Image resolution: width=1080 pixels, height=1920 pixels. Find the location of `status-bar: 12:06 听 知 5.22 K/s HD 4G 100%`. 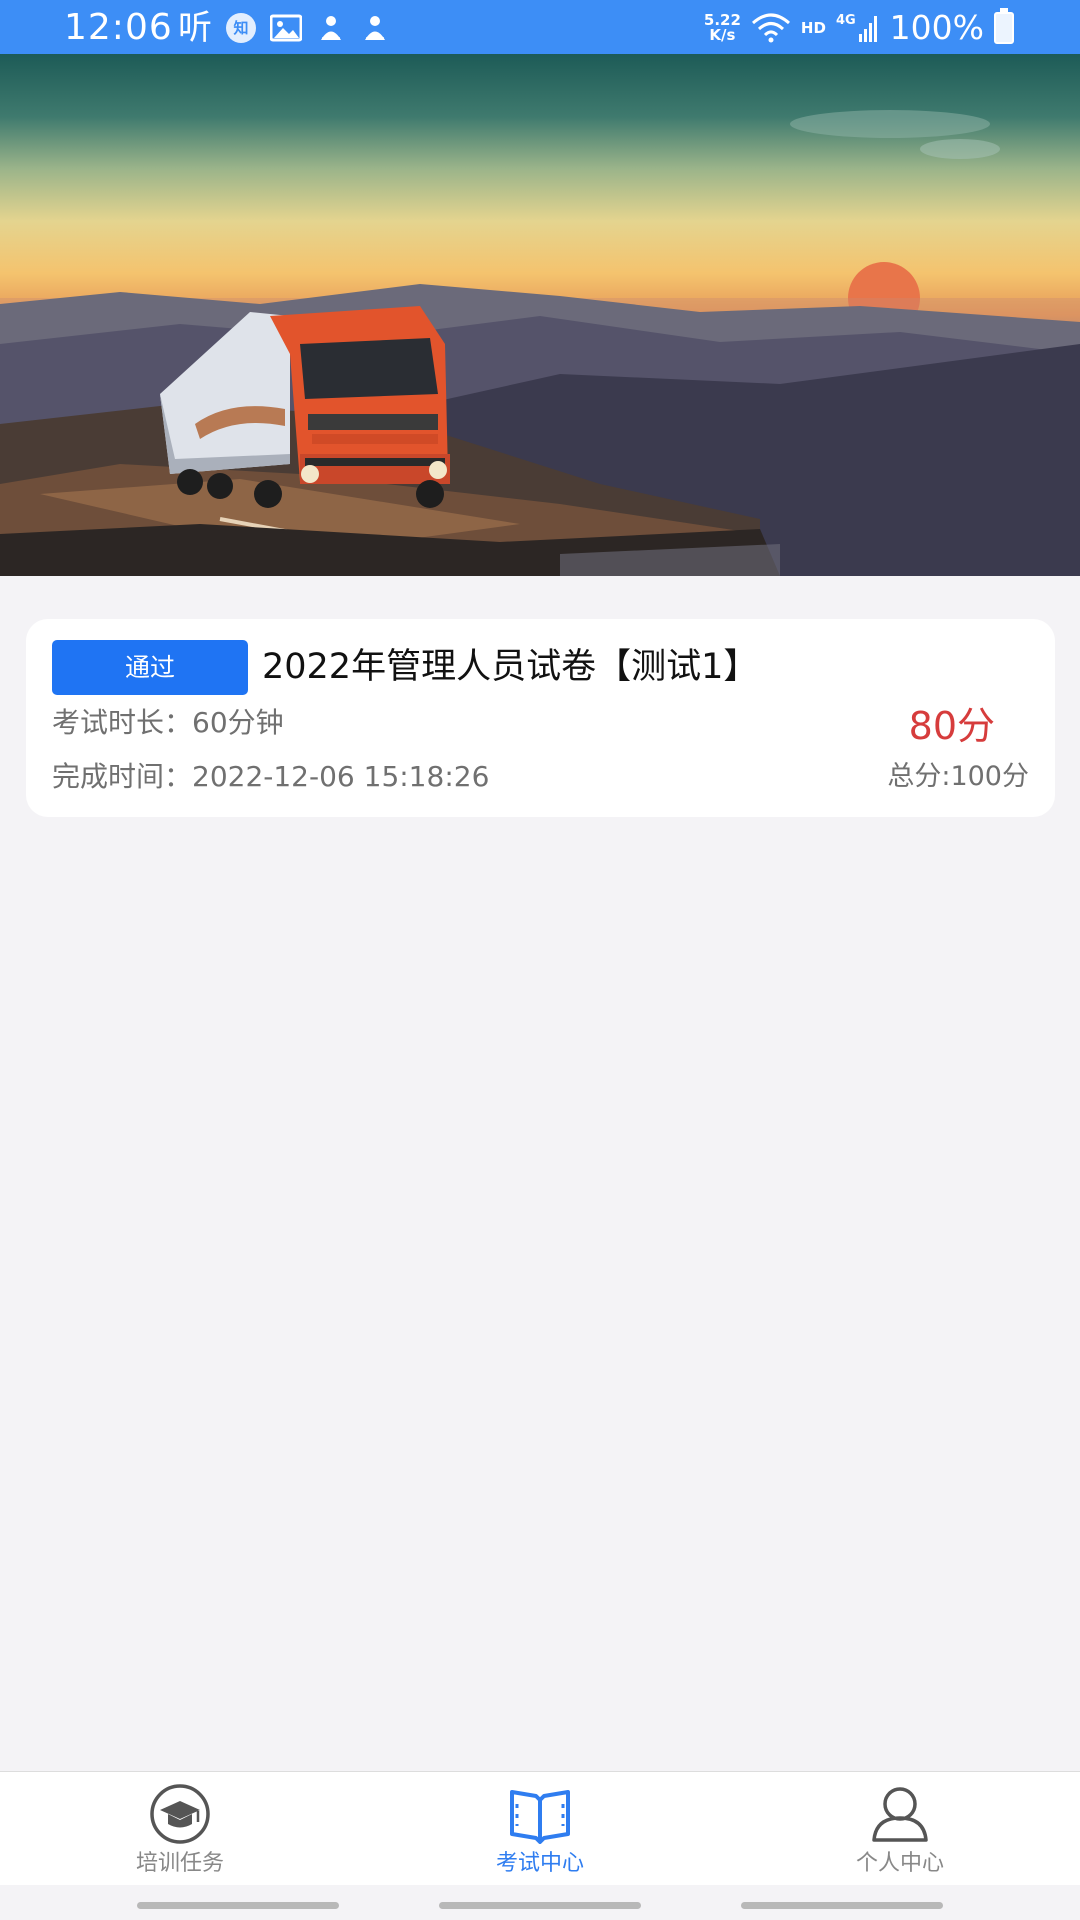

status-bar: 12:06 听 知 5.22 K/s HD 4G 100% is located at coordinates (540, 27).